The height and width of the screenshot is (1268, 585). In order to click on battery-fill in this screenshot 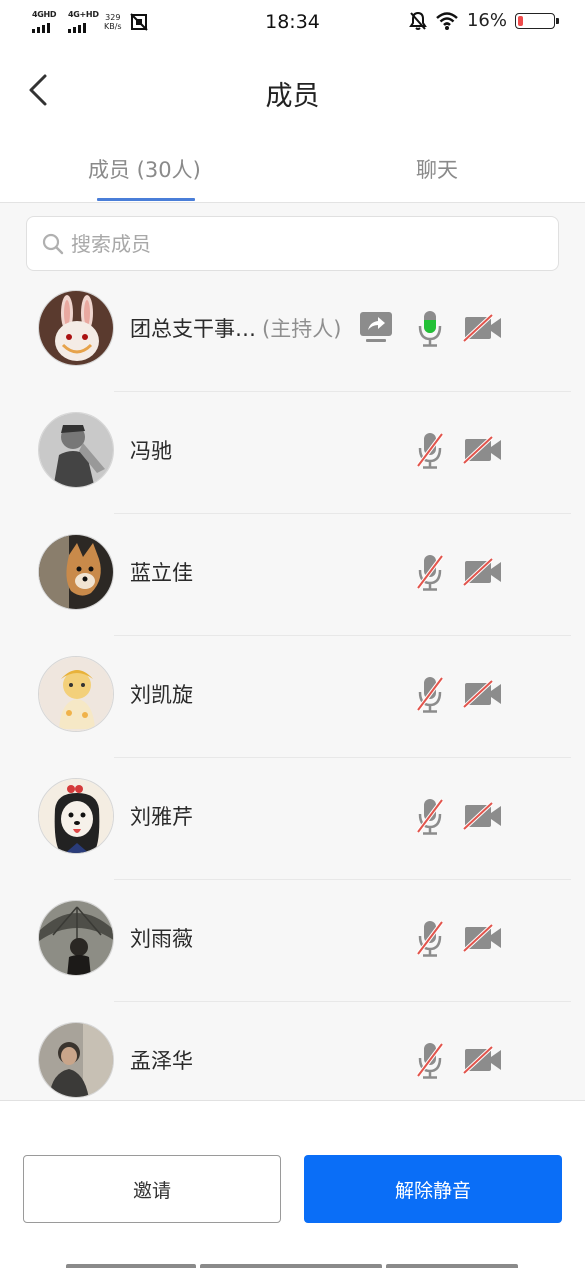, I will do `click(520, 20)`.